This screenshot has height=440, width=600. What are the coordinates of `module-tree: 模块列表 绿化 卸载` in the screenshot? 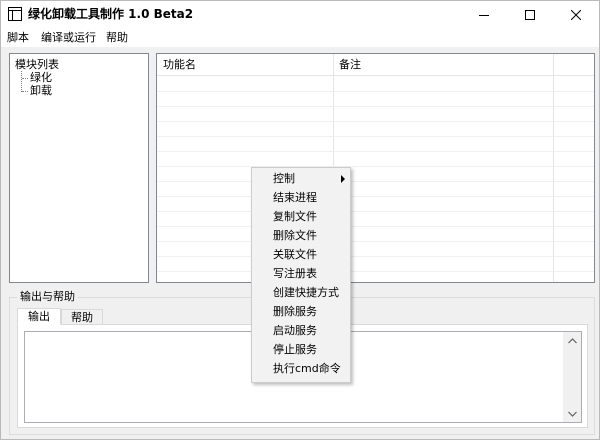 It's located at (79, 168).